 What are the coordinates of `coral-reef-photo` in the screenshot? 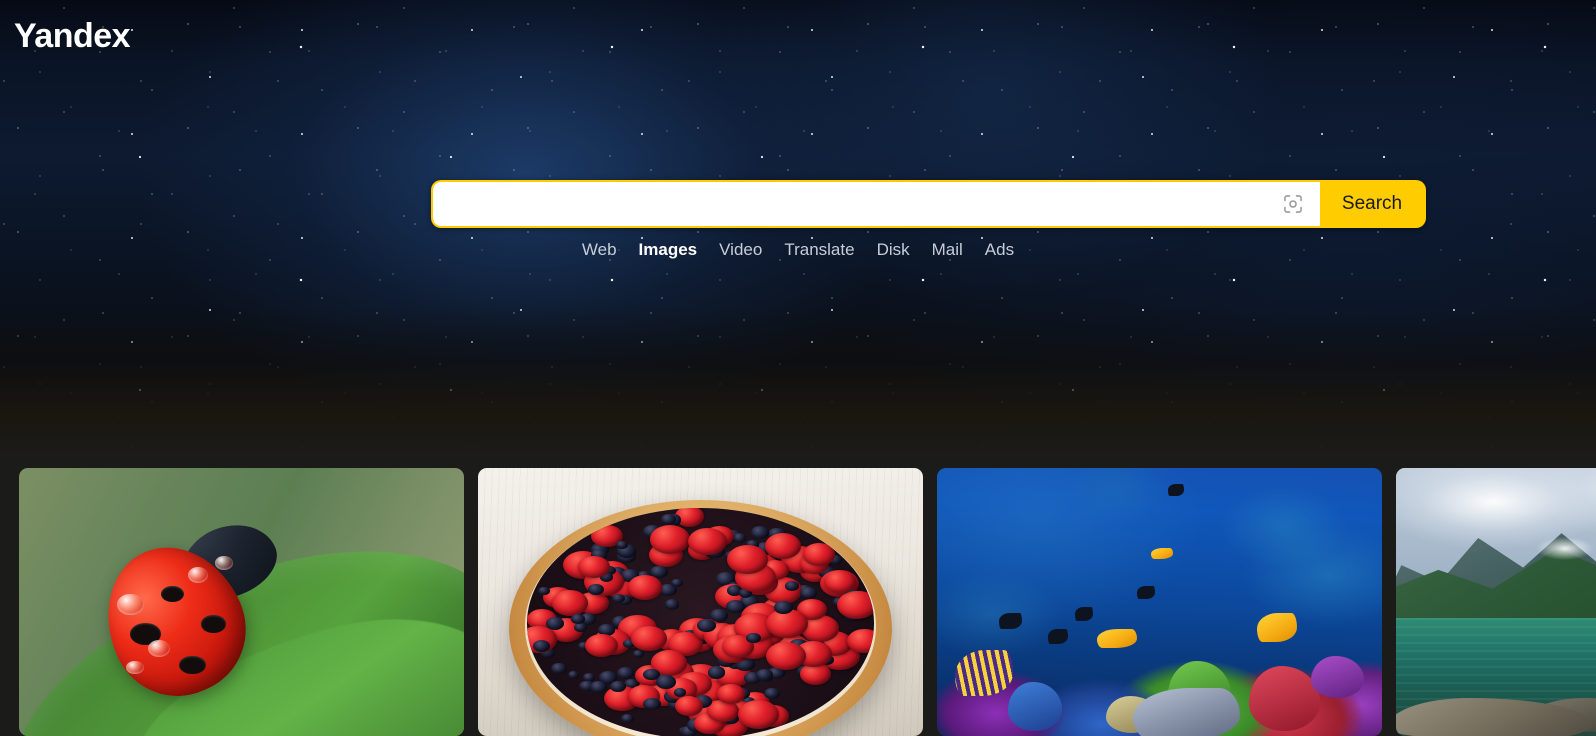 It's located at (1159, 602).